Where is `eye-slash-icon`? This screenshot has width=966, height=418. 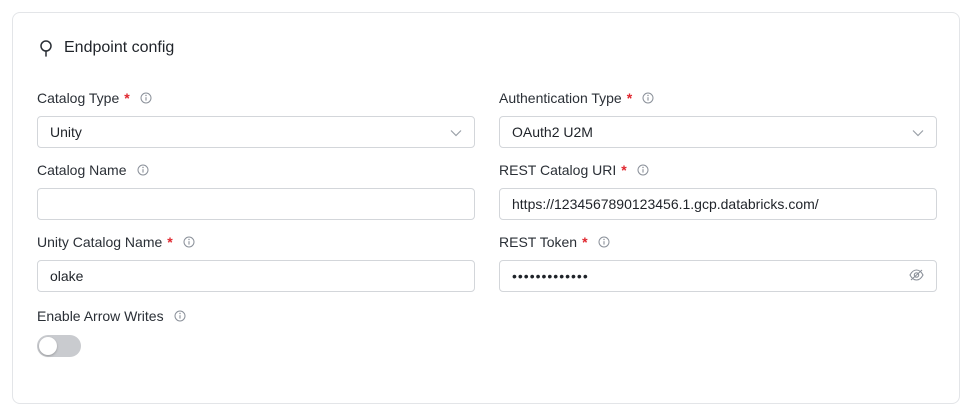
eye-slash-icon is located at coordinates (916, 276).